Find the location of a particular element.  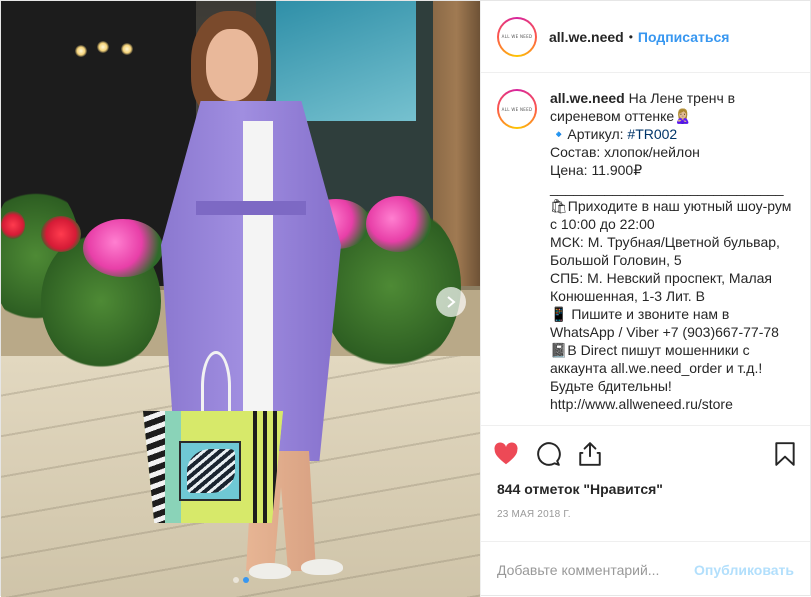

comment-icon is located at coordinates (549, 453).